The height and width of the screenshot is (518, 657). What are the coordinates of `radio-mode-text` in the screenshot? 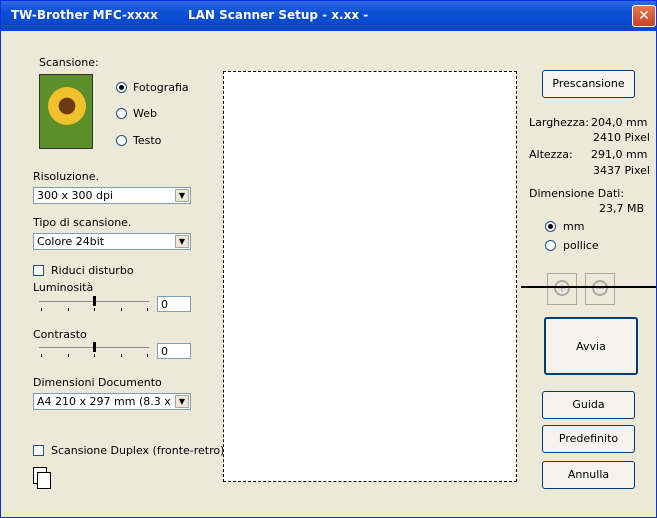 It's located at (121, 140).